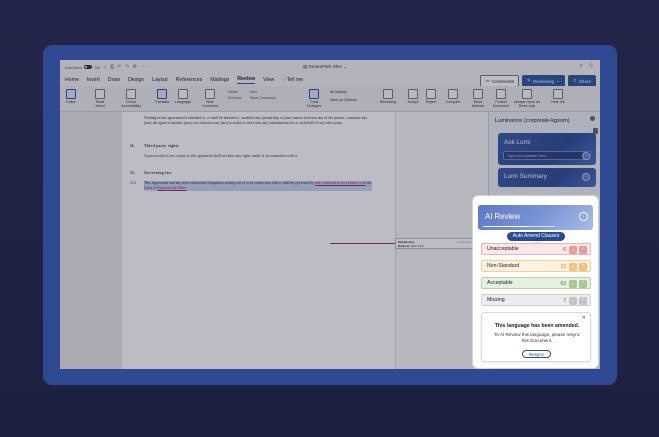  I want to click on resync-button: Resync, so click(536, 354).